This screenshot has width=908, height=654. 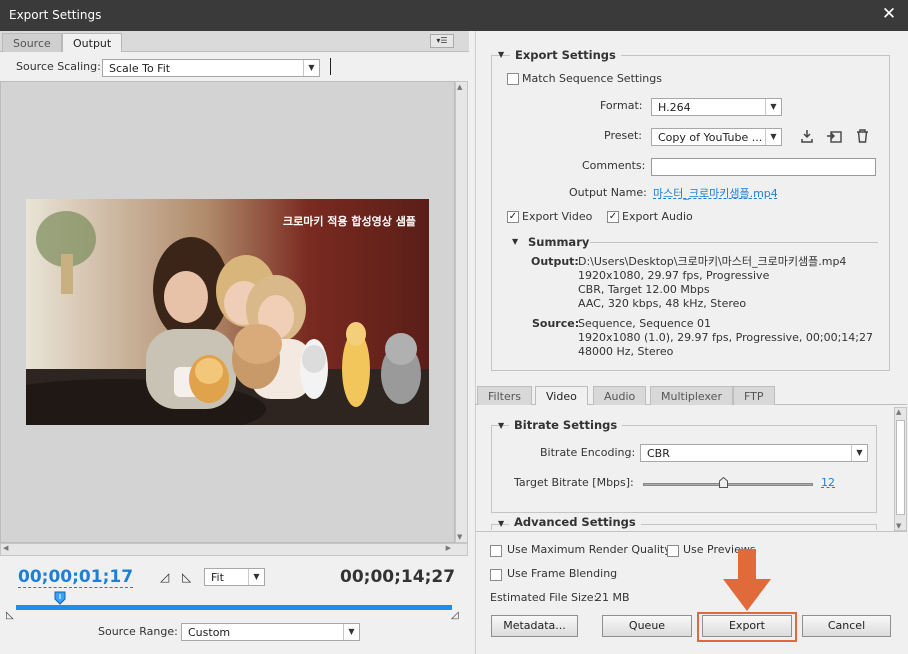 I want to click on preview-tabs: Source Output ▾☰, so click(x=234, y=41).